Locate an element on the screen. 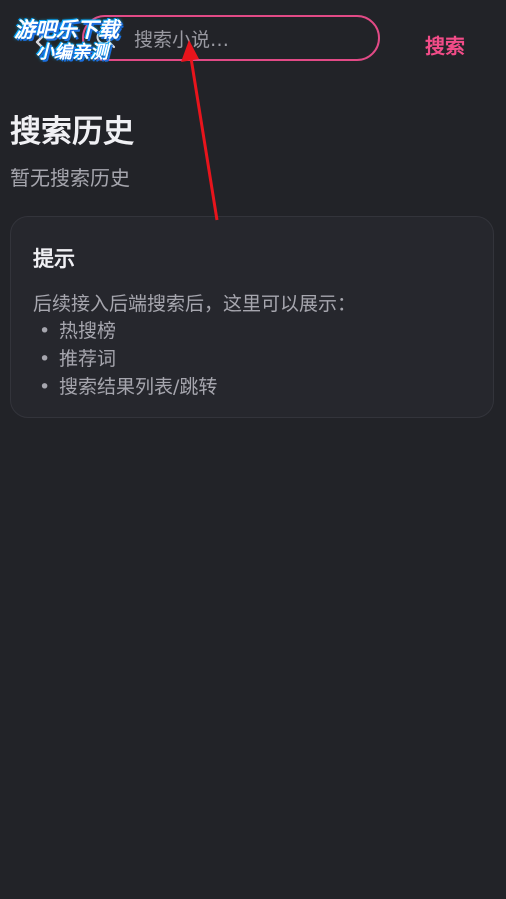 Image resolution: width=506 pixels, height=899 pixels. list-item: • 搜索结果列表/跳转 is located at coordinates (125, 387).